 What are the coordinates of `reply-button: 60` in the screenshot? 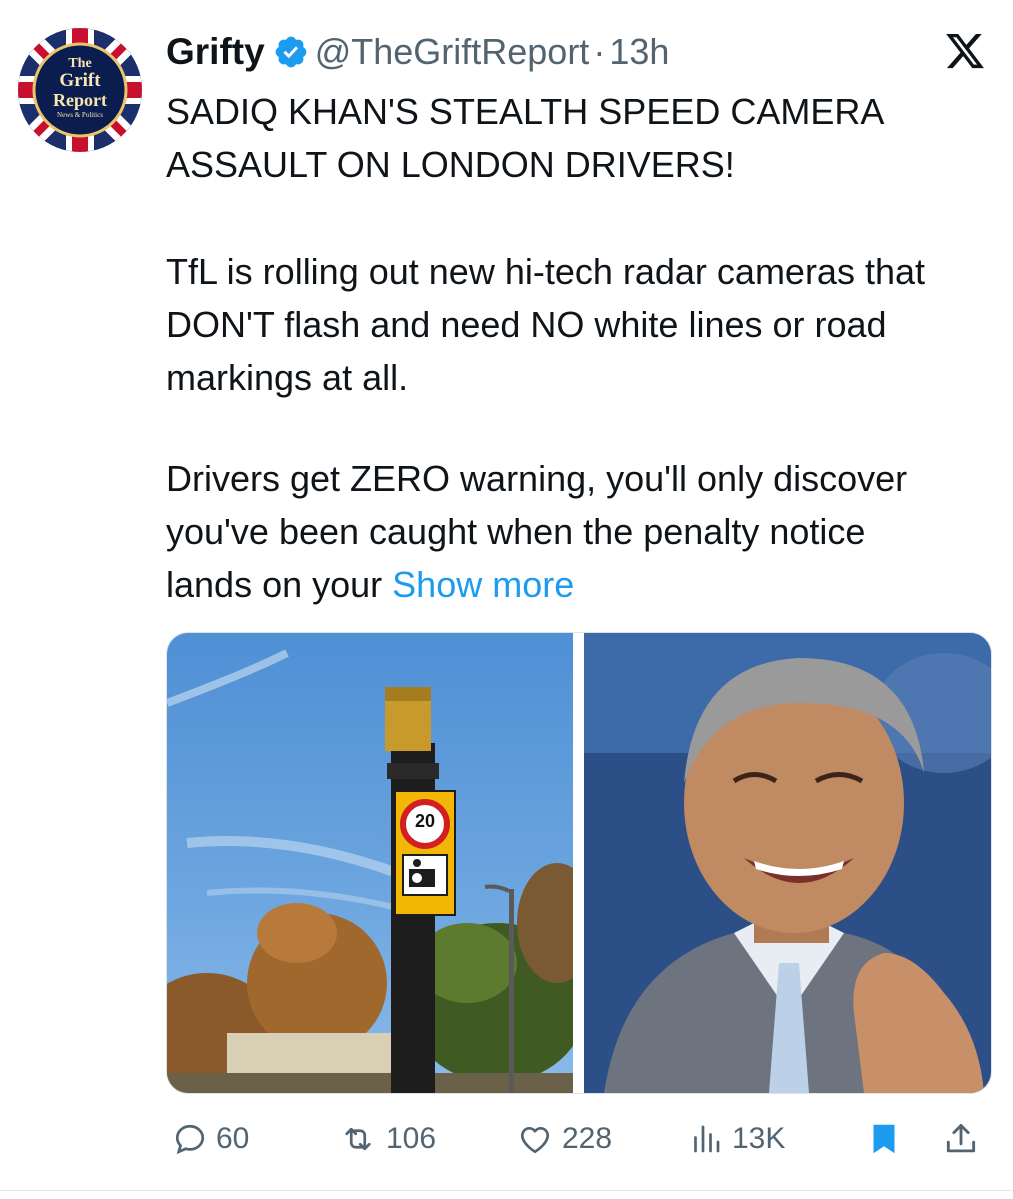 It's located at (210, 1139).